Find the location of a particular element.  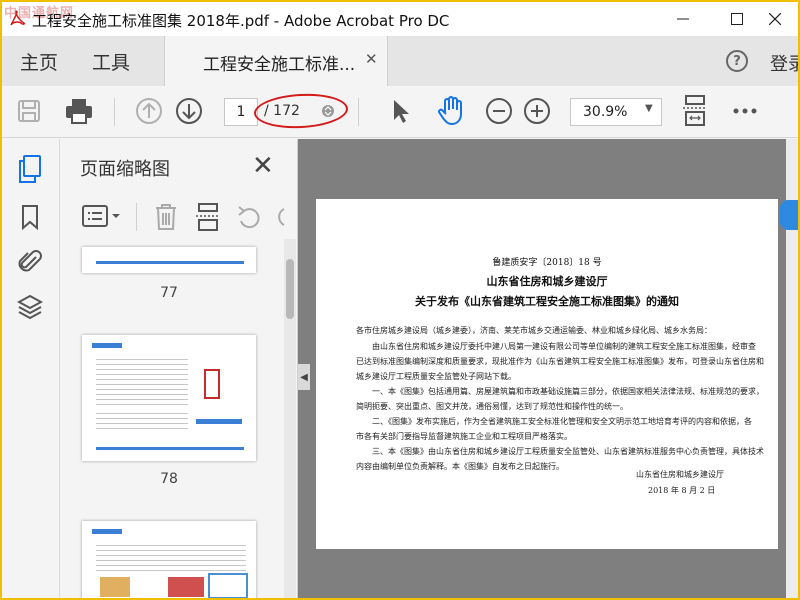

tab-document: 工程安全施工标准... ✕ is located at coordinates (276, 61).